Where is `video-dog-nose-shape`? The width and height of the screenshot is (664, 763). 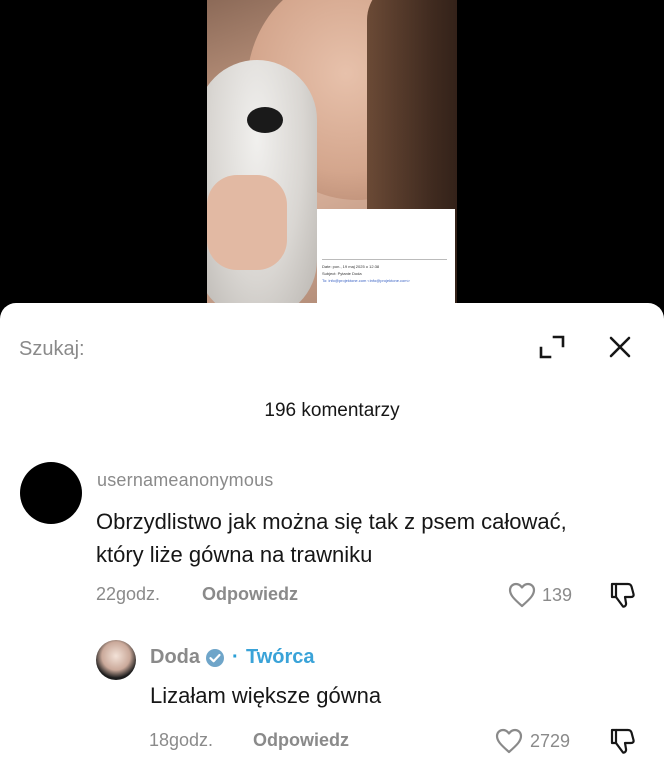
video-dog-nose-shape is located at coordinates (265, 120).